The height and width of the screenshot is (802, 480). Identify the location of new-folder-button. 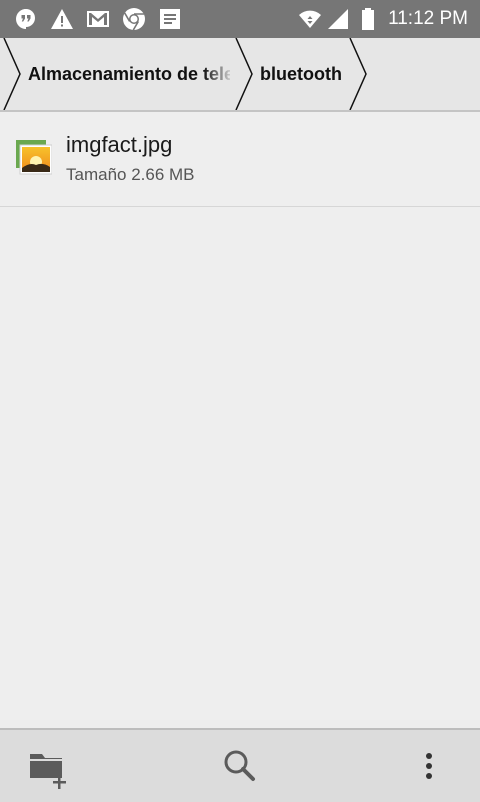
(48, 766).